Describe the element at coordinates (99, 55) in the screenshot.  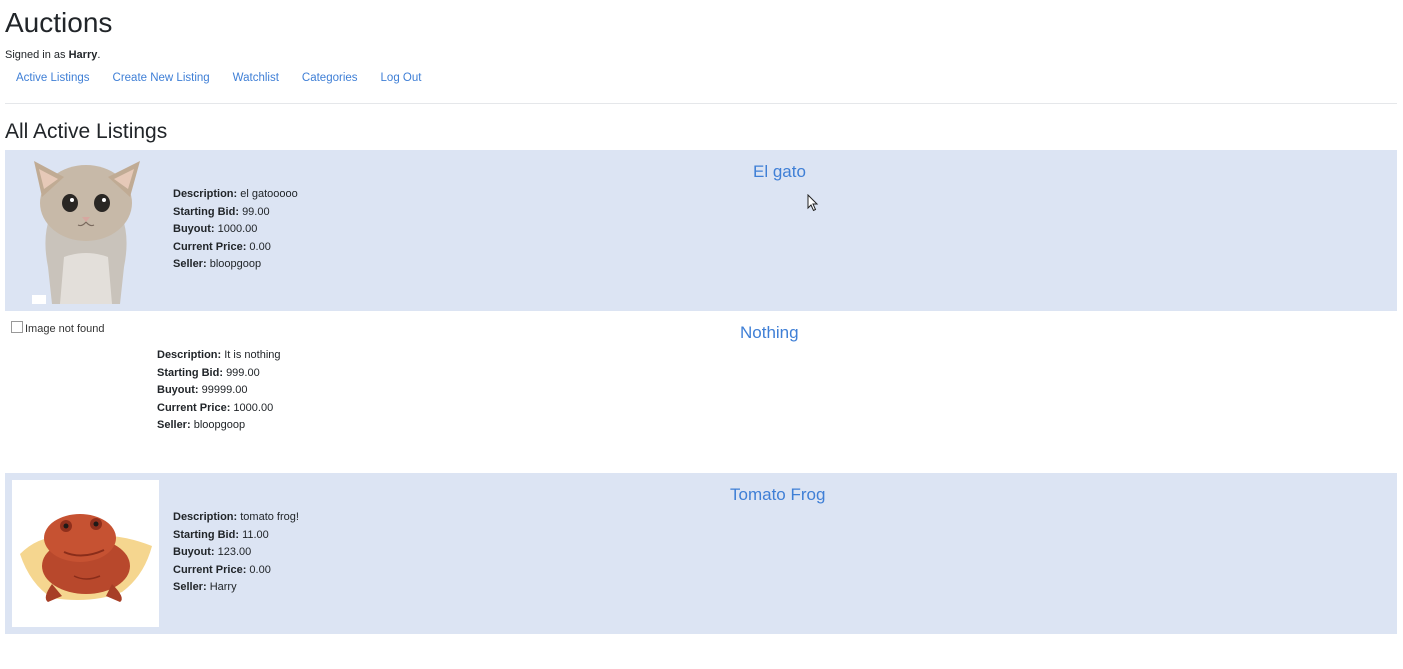
I see `signed-in-suffix: .` at that location.